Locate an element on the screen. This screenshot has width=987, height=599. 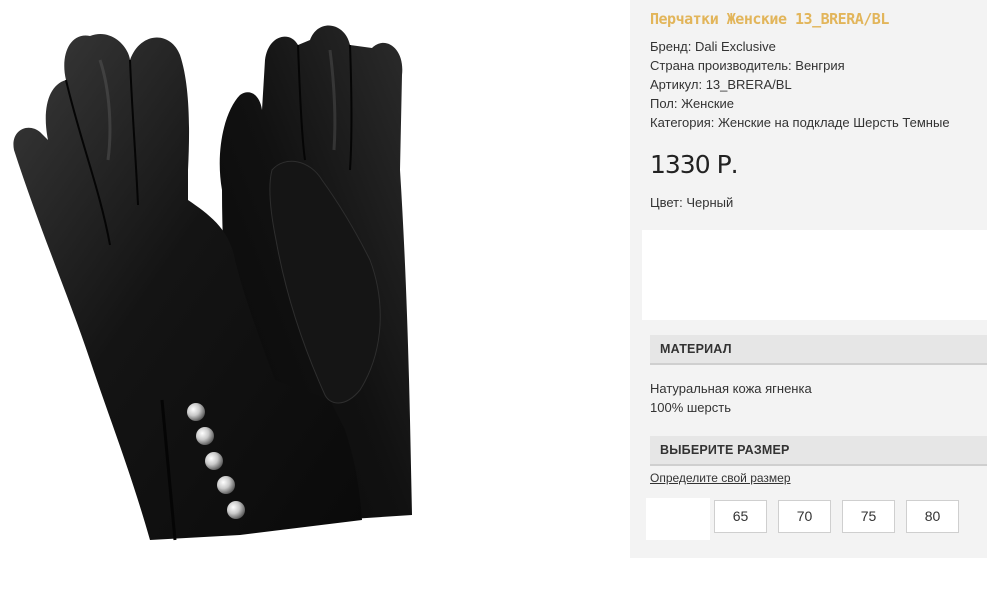
brand-line: Бренд: Dali Exclusive is located at coordinates (713, 46).